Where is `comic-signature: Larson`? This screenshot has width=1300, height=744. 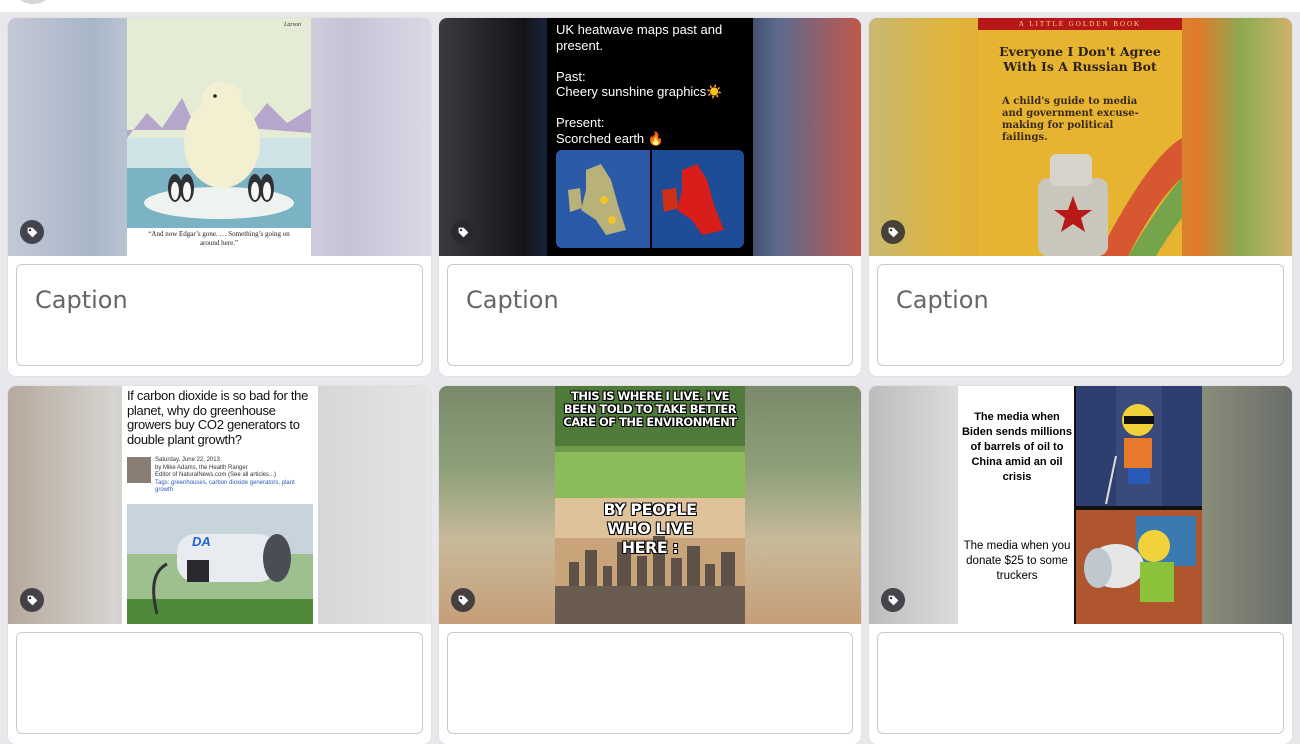 comic-signature: Larson is located at coordinates (292, 25).